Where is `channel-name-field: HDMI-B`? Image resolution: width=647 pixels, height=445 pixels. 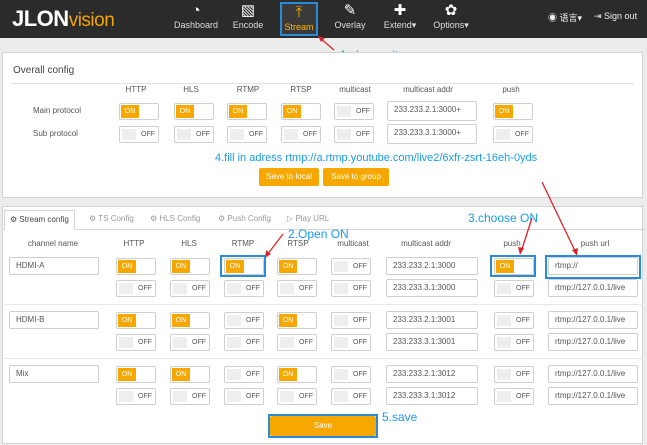
channel-name-field: HDMI-B is located at coordinates (54, 320).